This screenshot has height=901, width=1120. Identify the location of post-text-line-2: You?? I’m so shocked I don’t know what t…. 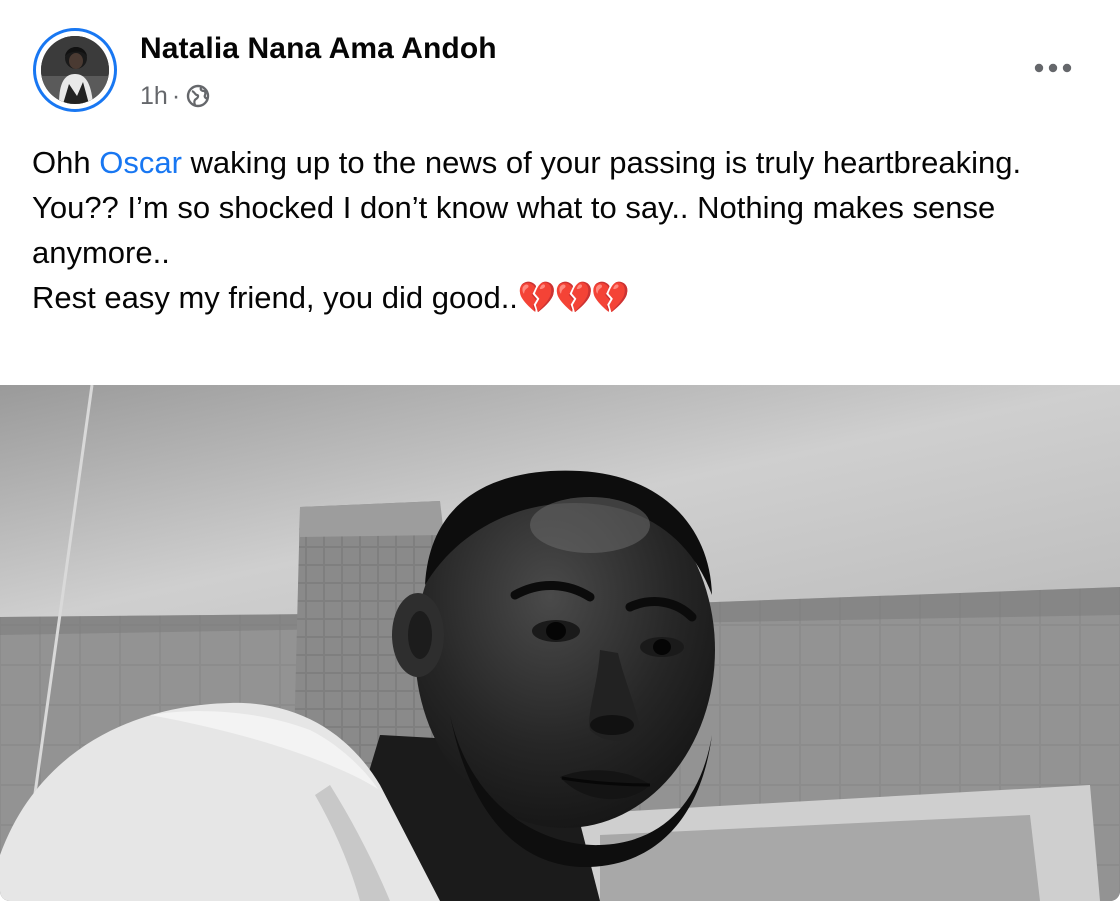
(514, 230).